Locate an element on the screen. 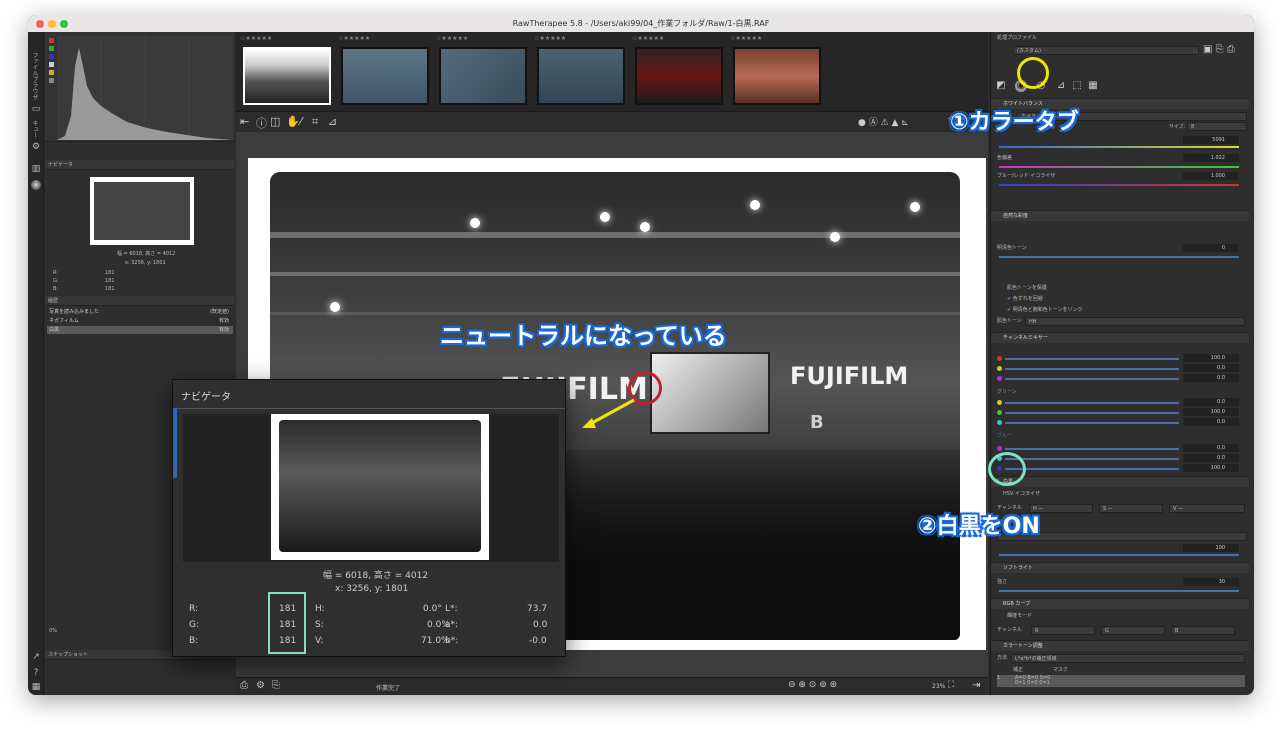 The height and width of the screenshot is (731, 1280). bw-channel-v: V — is located at coordinates (1207, 508).